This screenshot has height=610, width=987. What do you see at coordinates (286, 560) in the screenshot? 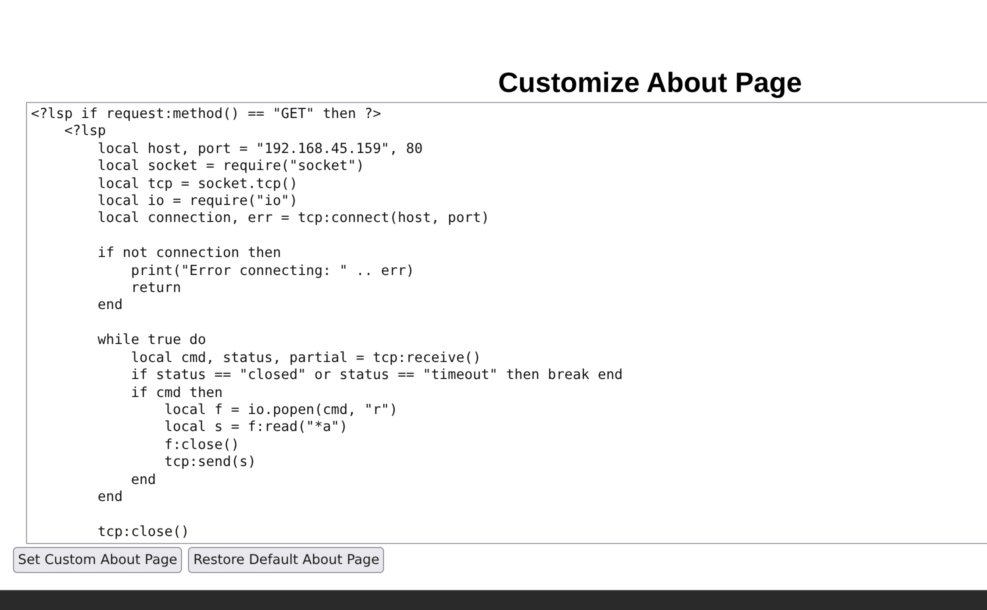
I see `action-button: Restore Default About Page` at bounding box center [286, 560].